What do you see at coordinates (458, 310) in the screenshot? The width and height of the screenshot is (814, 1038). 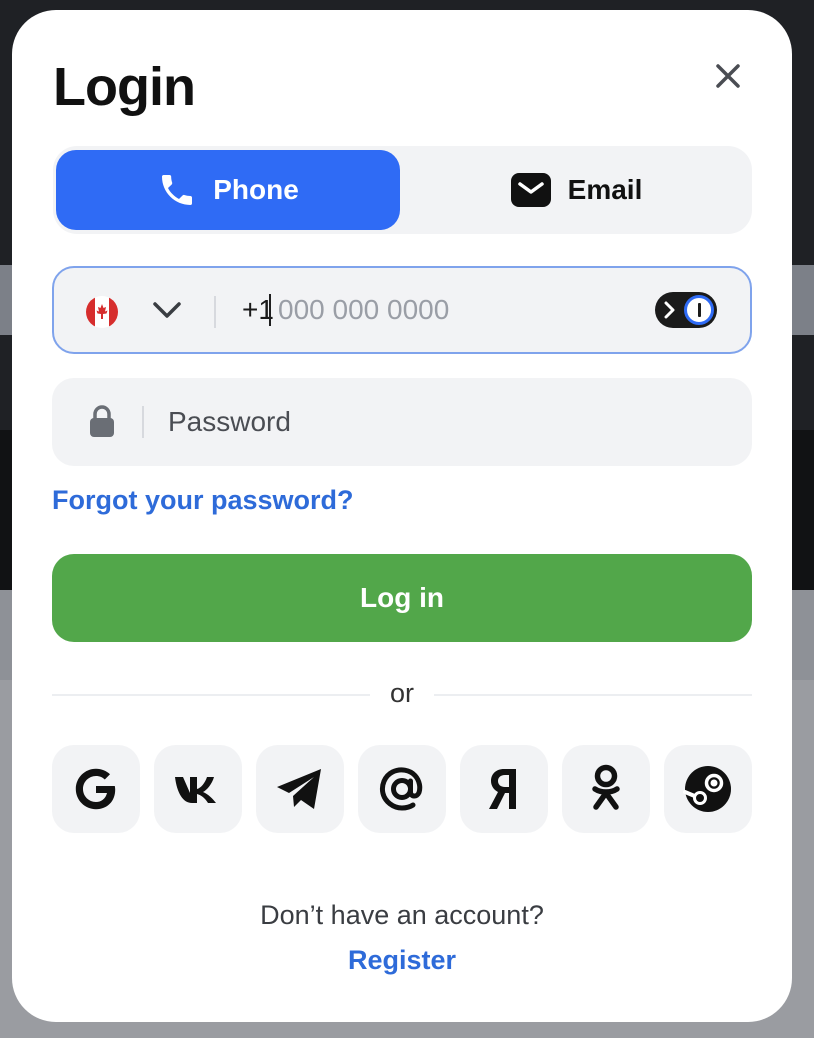 I see `phone-input` at bounding box center [458, 310].